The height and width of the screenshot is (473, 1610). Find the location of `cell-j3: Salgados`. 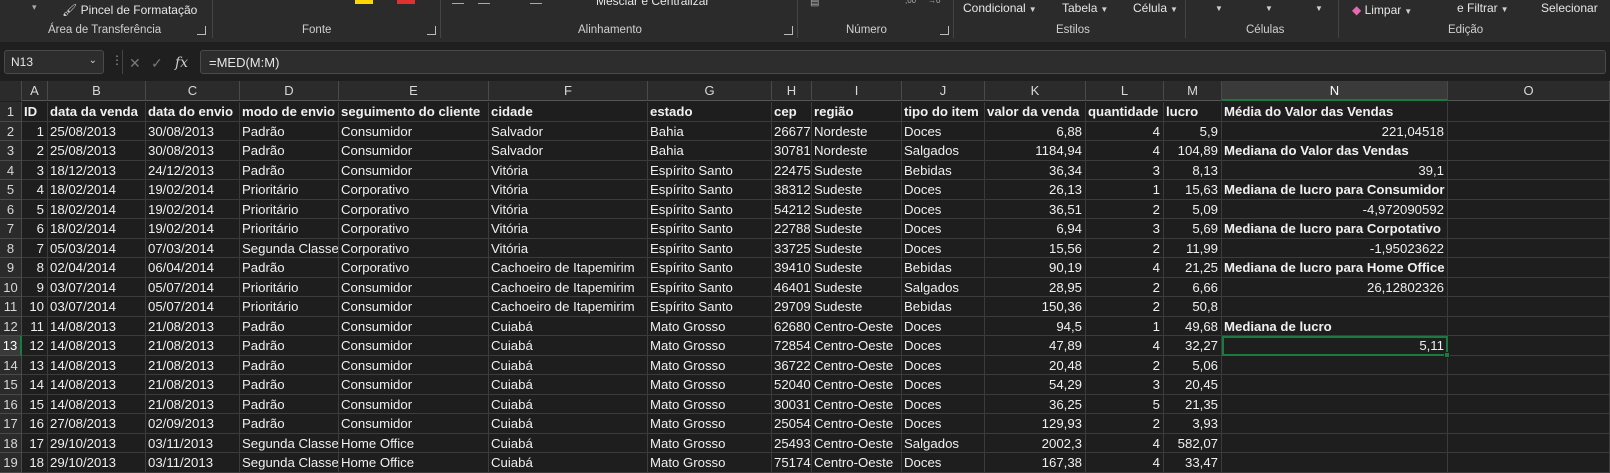

cell-j3: Salgados is located at coordinates (943, 151).